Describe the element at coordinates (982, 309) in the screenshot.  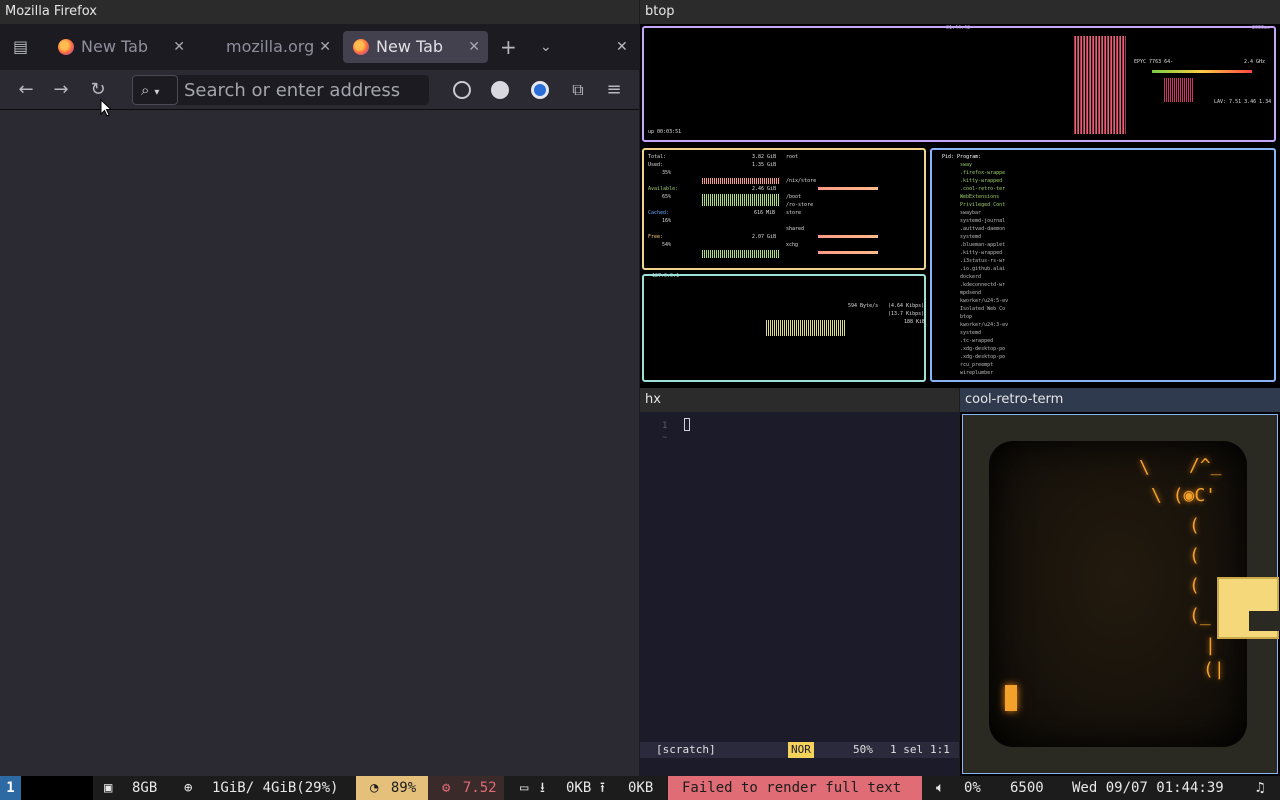
I see `proc-row: Isolated Web Co` at that location.